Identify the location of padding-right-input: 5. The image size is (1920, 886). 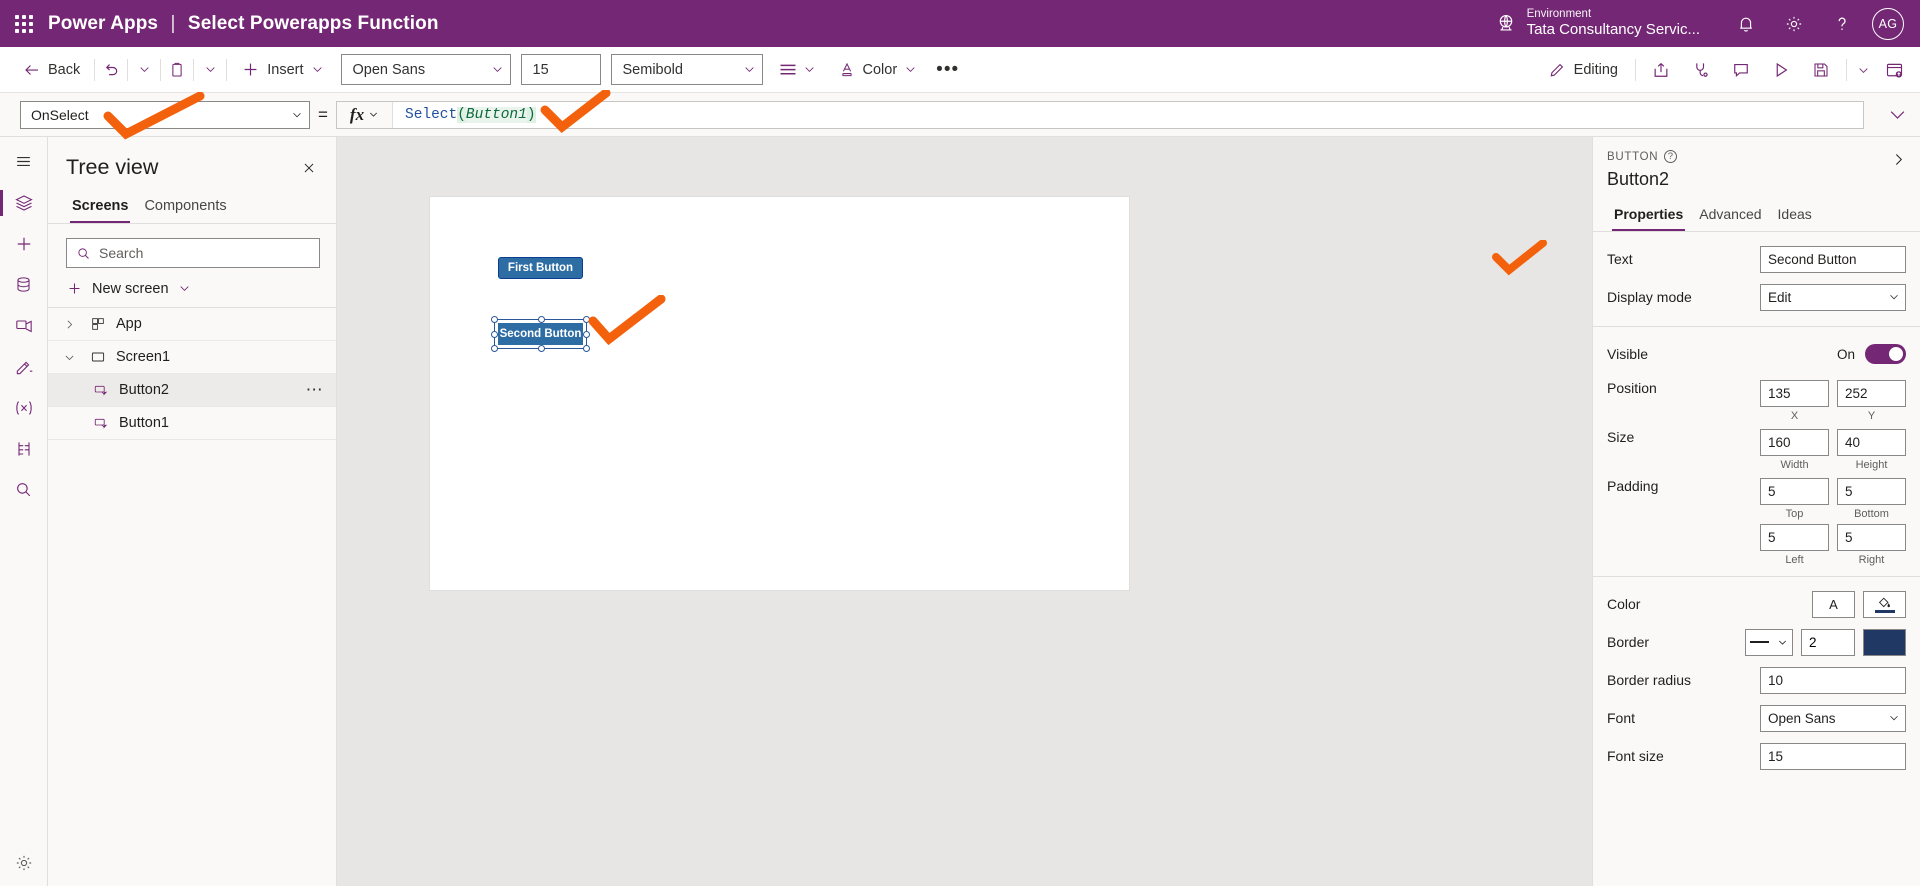
(1871, 537).